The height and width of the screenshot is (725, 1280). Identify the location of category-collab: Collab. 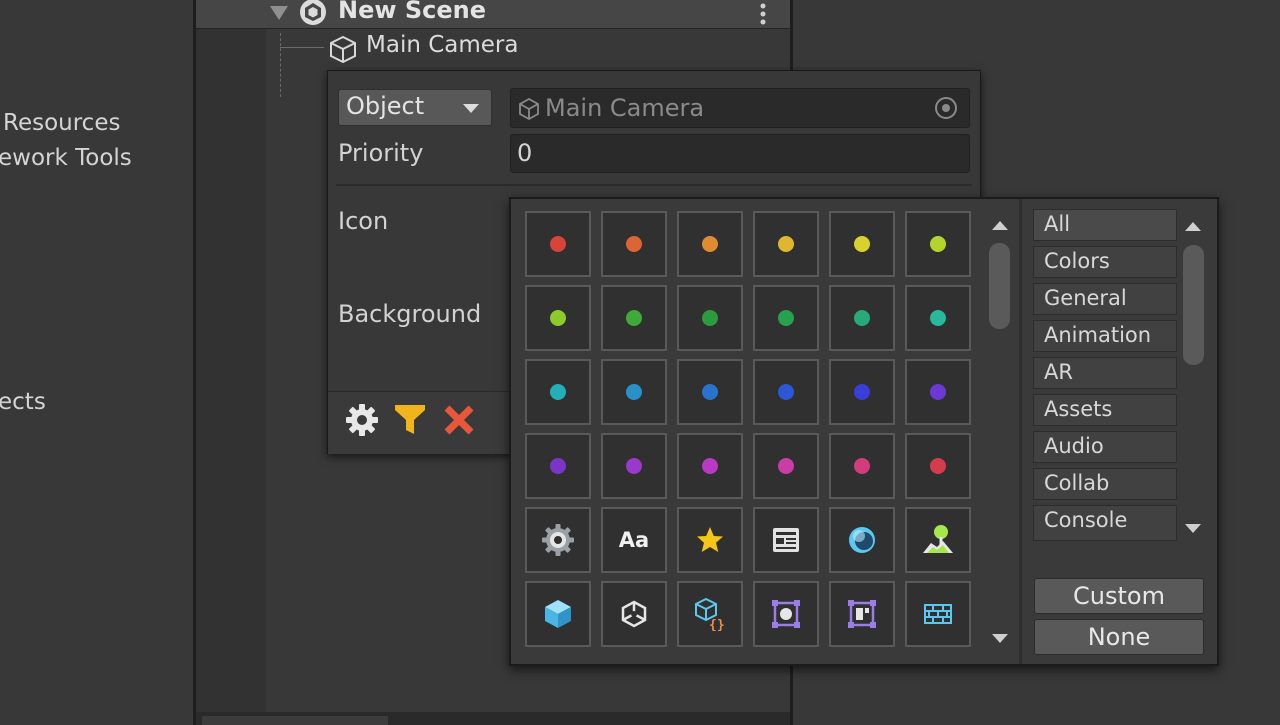
(1105, 484).